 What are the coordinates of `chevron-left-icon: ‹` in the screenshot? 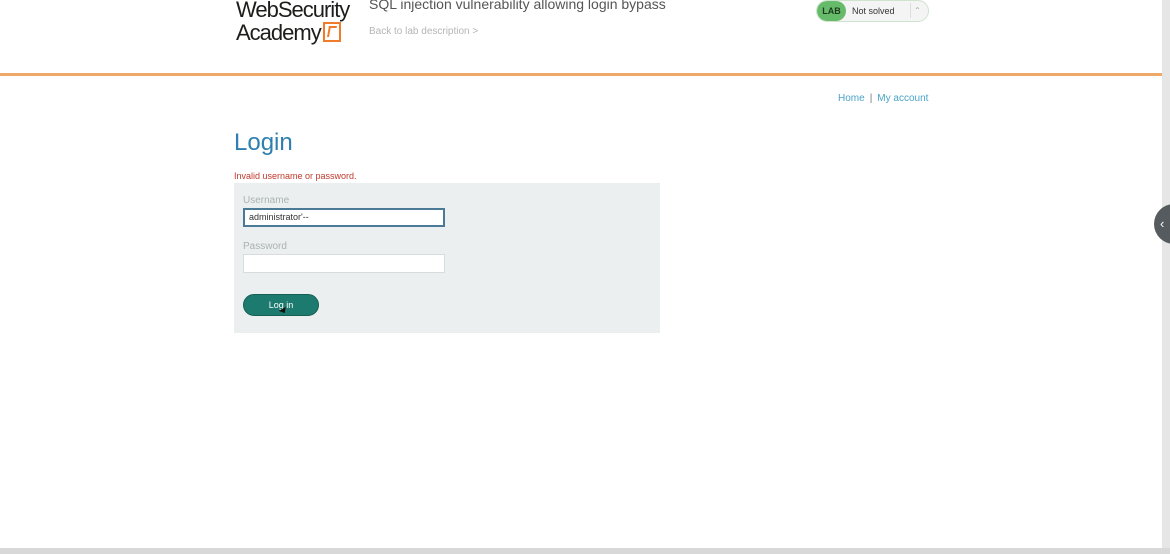 It's located at (1162, 223).